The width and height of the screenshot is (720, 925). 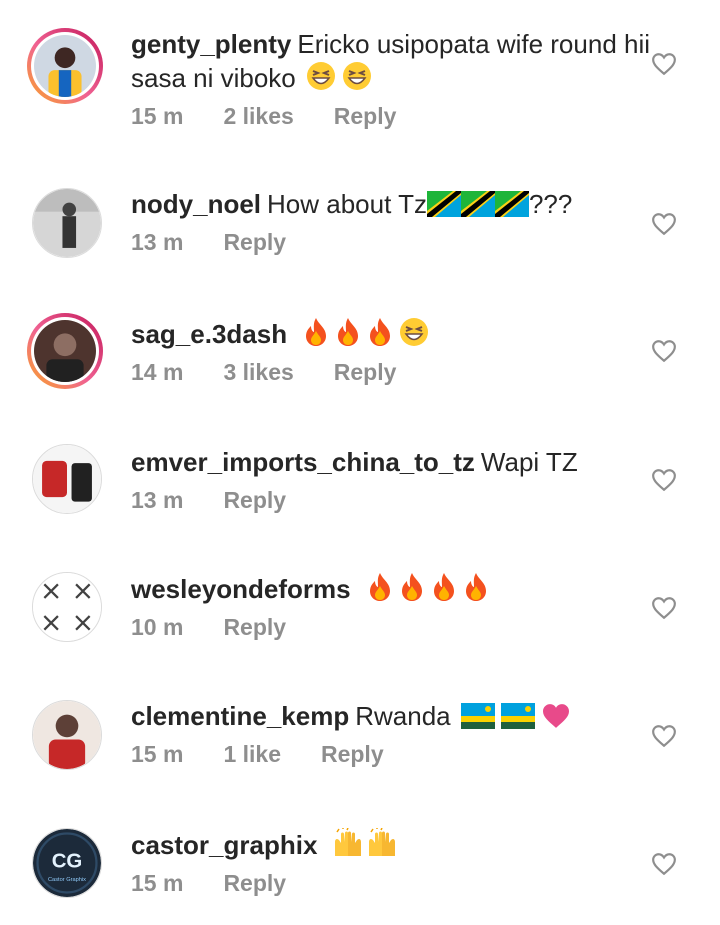 I want to click on comment-text: castor_graphix, so click(x=391, y=845).